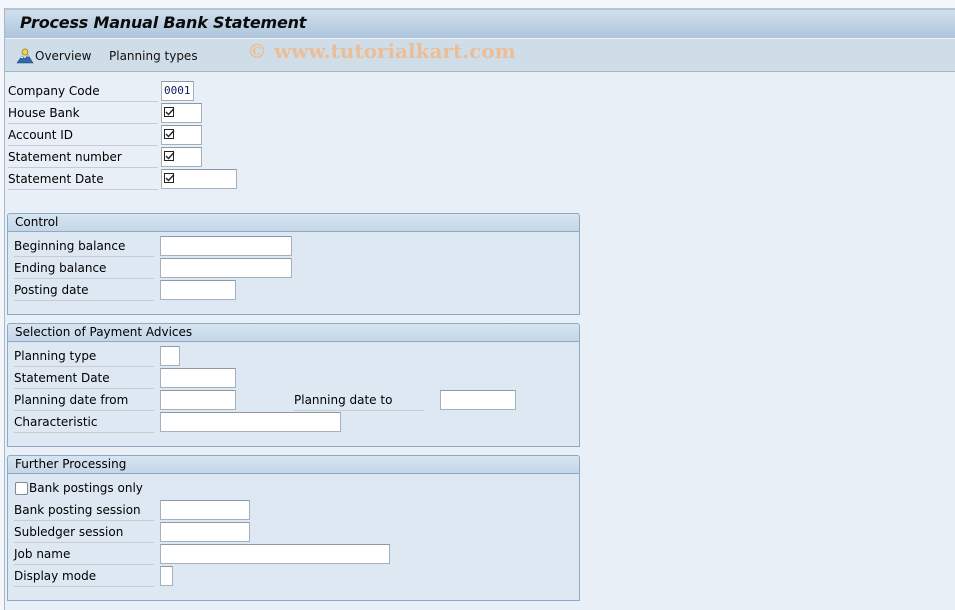  Describe the element at coordinates (84, 400) in the screenshot. I see `planning-date-from-label: Planning date from` at that location.